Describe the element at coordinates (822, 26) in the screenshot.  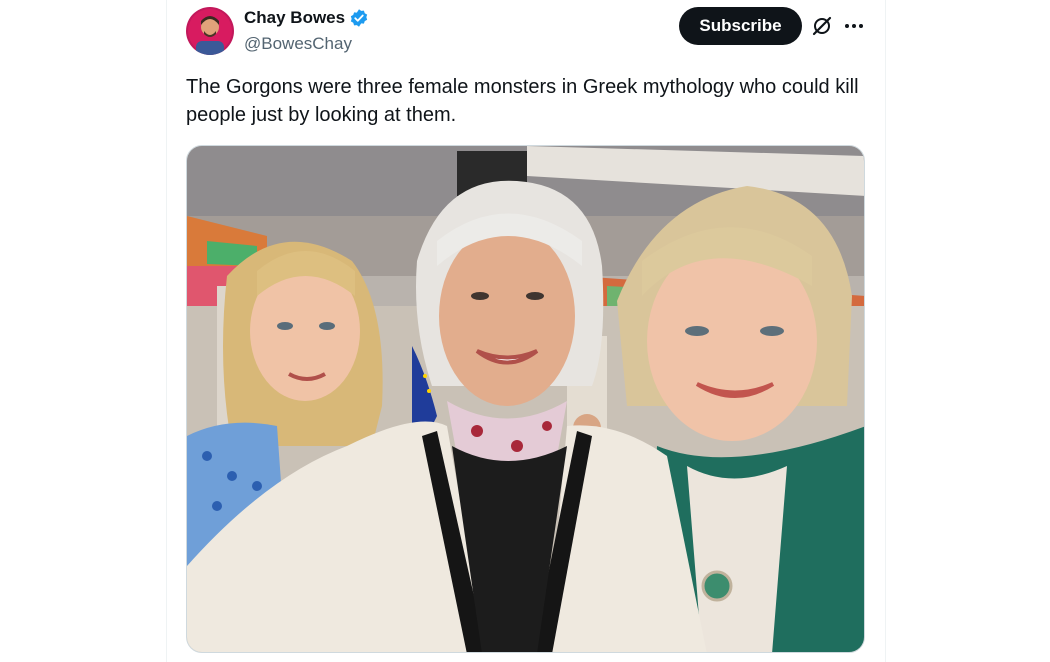
I see `grok-icon` at that location.